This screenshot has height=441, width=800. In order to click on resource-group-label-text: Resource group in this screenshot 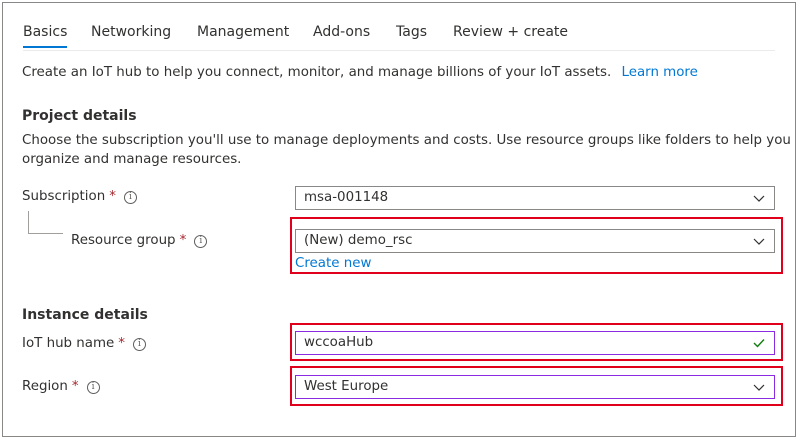, I will do `click(123, 240)`.